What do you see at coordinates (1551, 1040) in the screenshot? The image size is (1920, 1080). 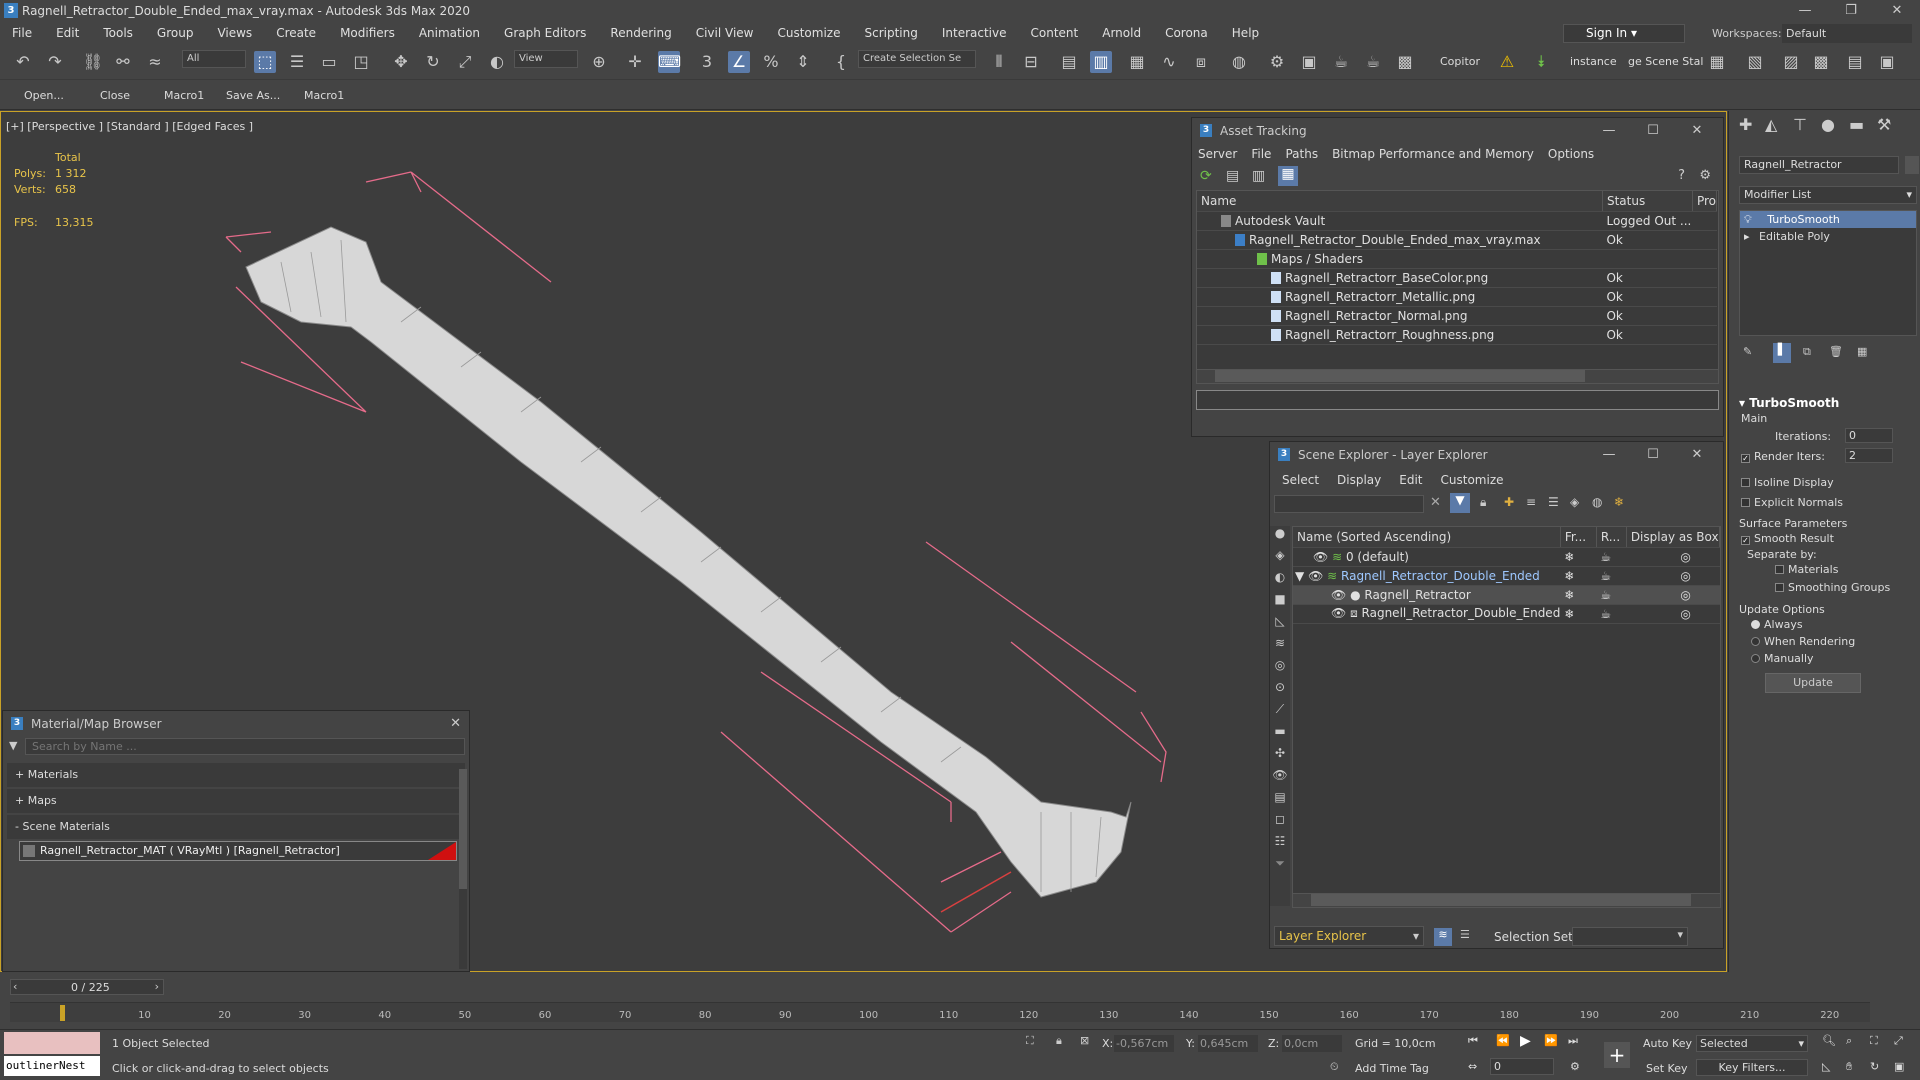 I see `next-key-icon: ⏩` at bounding box center [1551, 1040].